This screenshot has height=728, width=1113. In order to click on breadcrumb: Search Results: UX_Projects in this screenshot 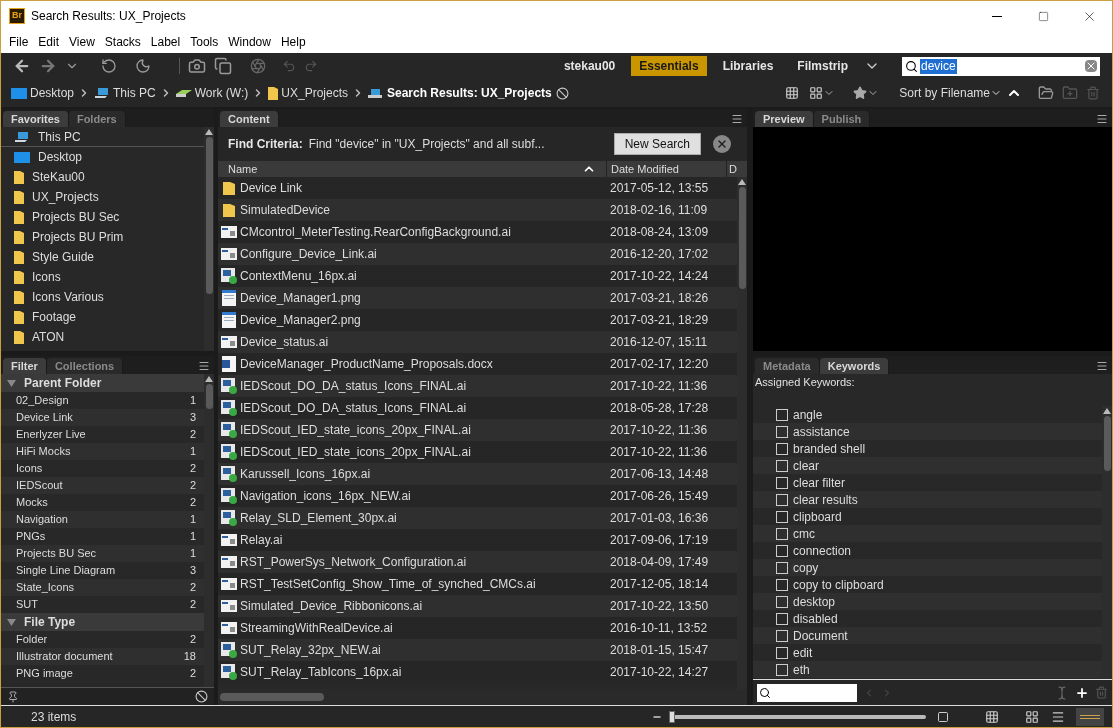, I will do `click(460, 93)`.